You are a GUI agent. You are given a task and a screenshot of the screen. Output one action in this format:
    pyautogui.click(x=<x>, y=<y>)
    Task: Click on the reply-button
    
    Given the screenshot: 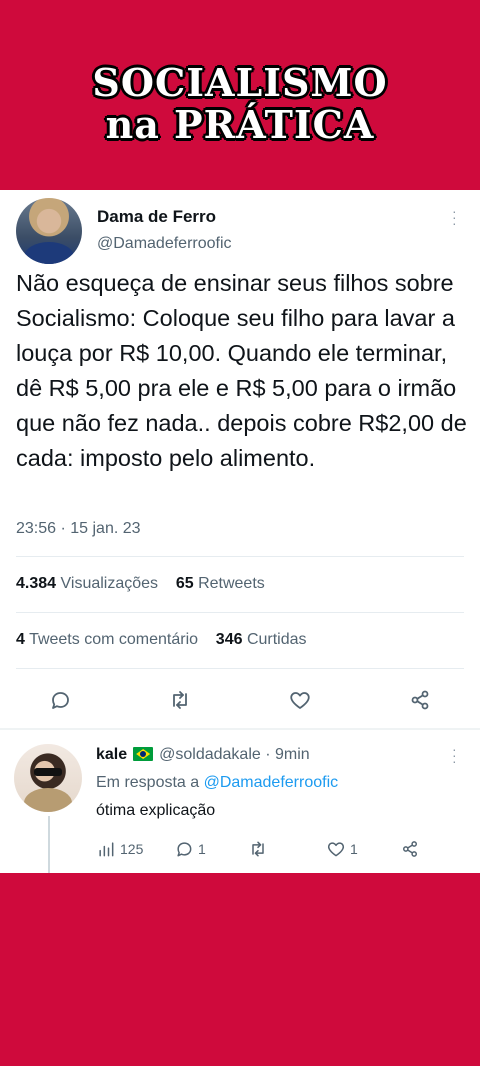 What is the action you would take?
    pyautogui.click(x=60, y=700)
    